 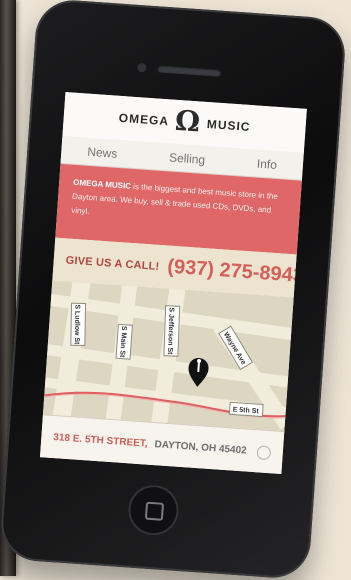 What do you see at coordinates (187, 158) in the screenshot?
I see `nav-selling: Selling` at bounding box center [187, 158].